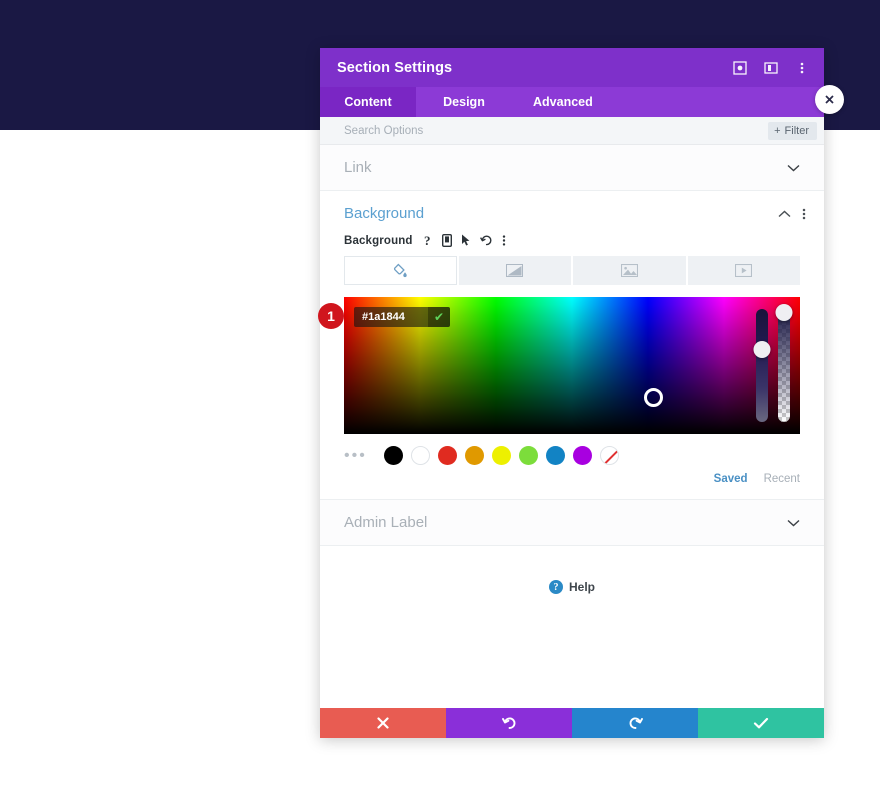  I want to click on hex-value-chip: ✔, so click(402, 317).